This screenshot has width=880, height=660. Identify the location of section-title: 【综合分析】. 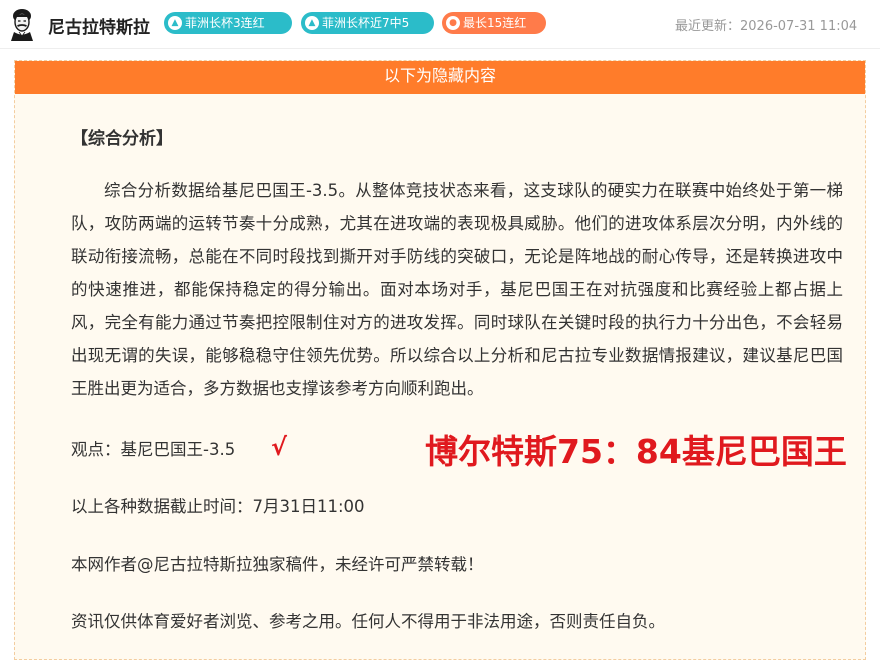
(122, 139).